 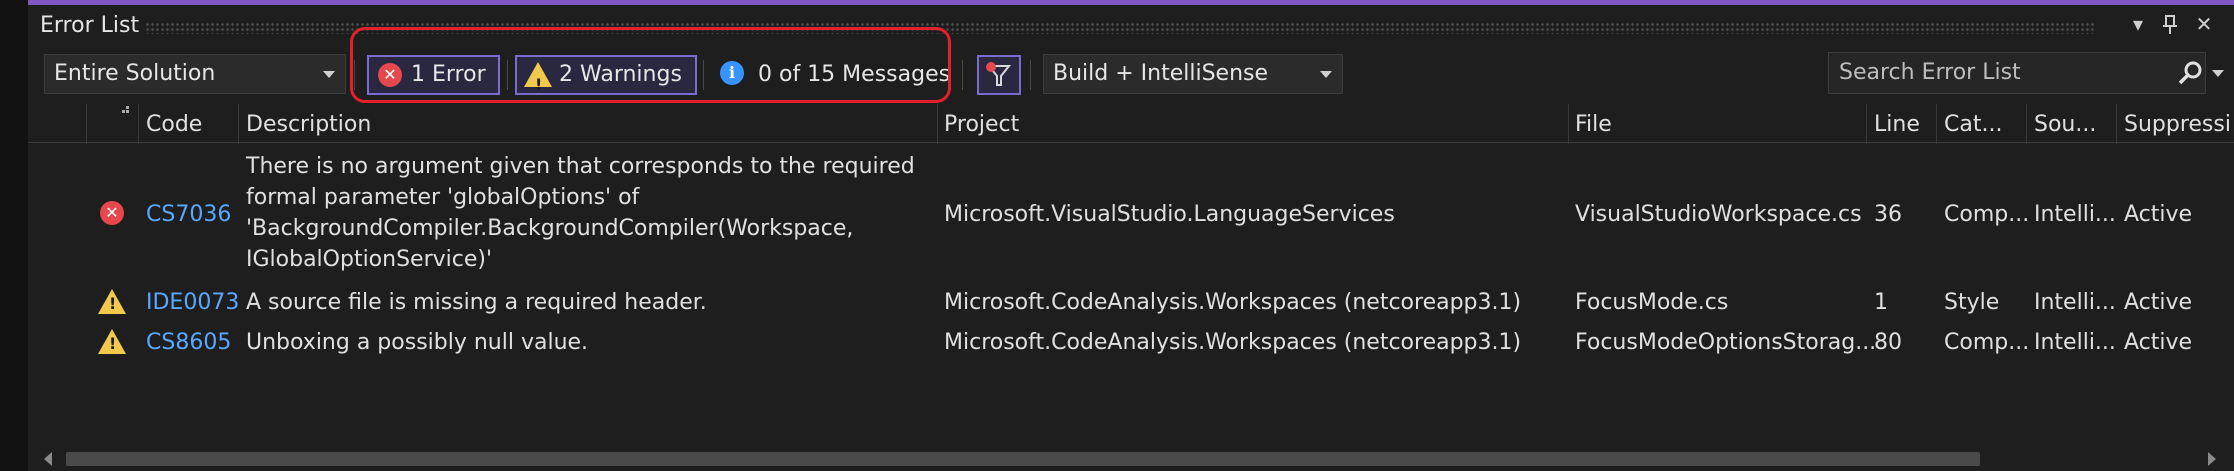 What do you see at coordinates (112, 213) in the screenshot?
I see `error-icon: ✕` at bounding box center [112, 213].